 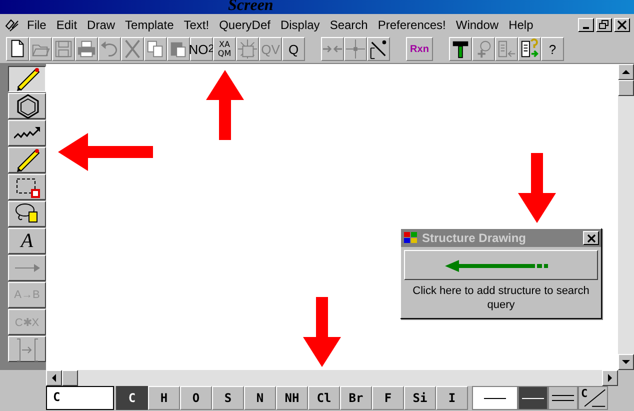 What do you see at coordinates (12, 25) in the screenshot?
I see `app-logo-icon` at bounding box center [12, 25].